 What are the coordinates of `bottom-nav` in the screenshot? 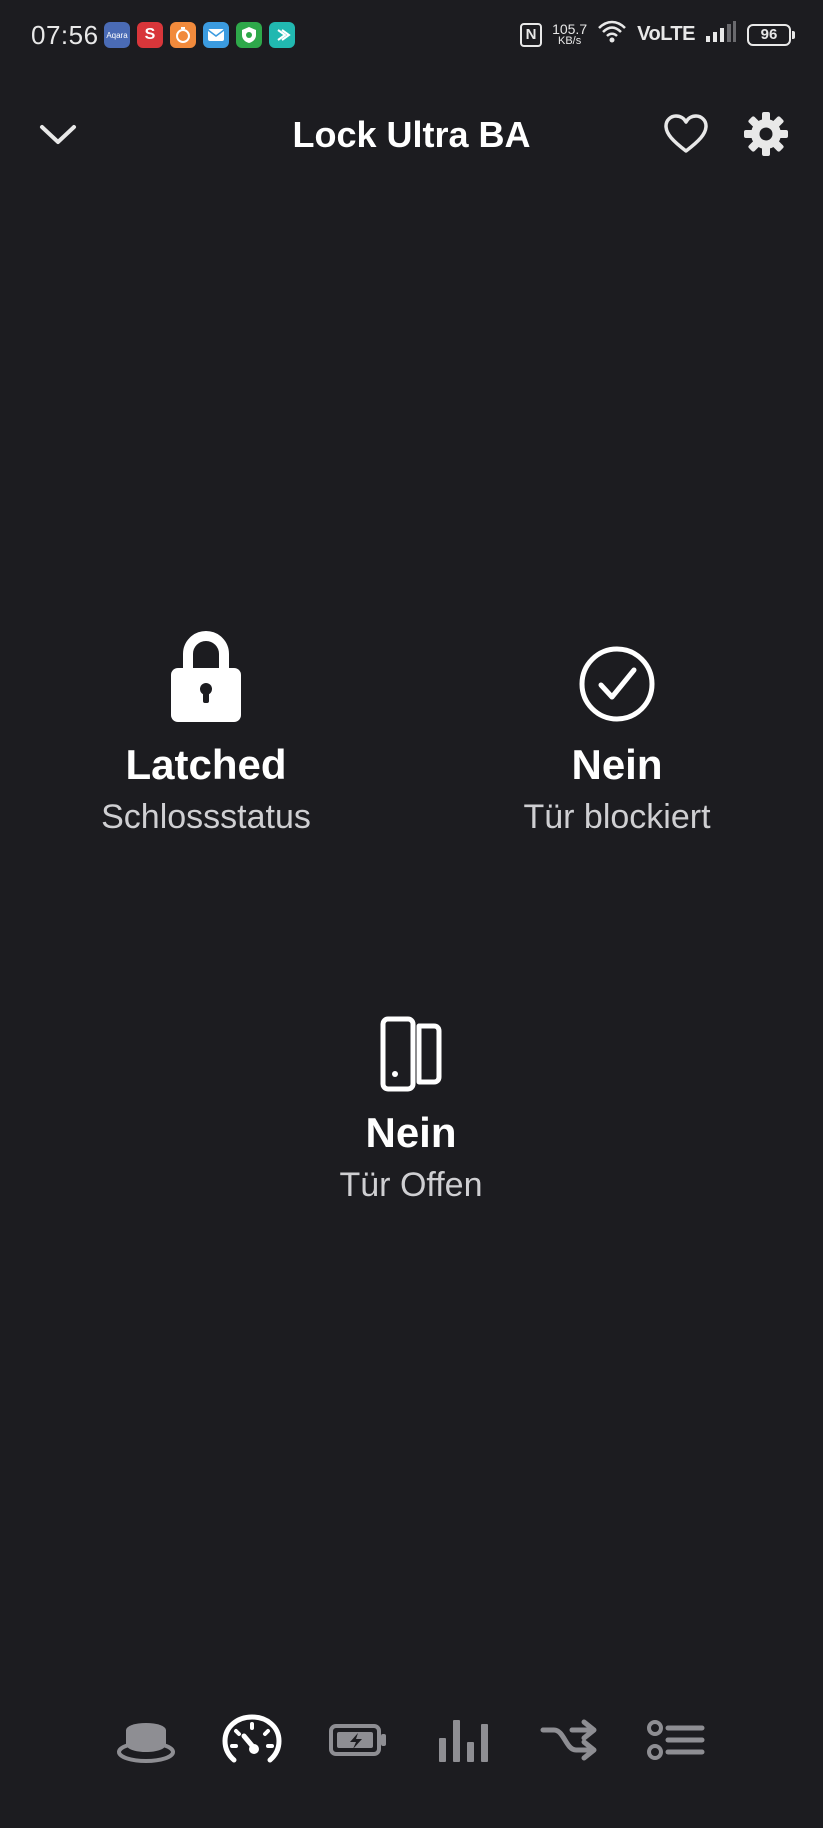 It's located at (411, 1740).